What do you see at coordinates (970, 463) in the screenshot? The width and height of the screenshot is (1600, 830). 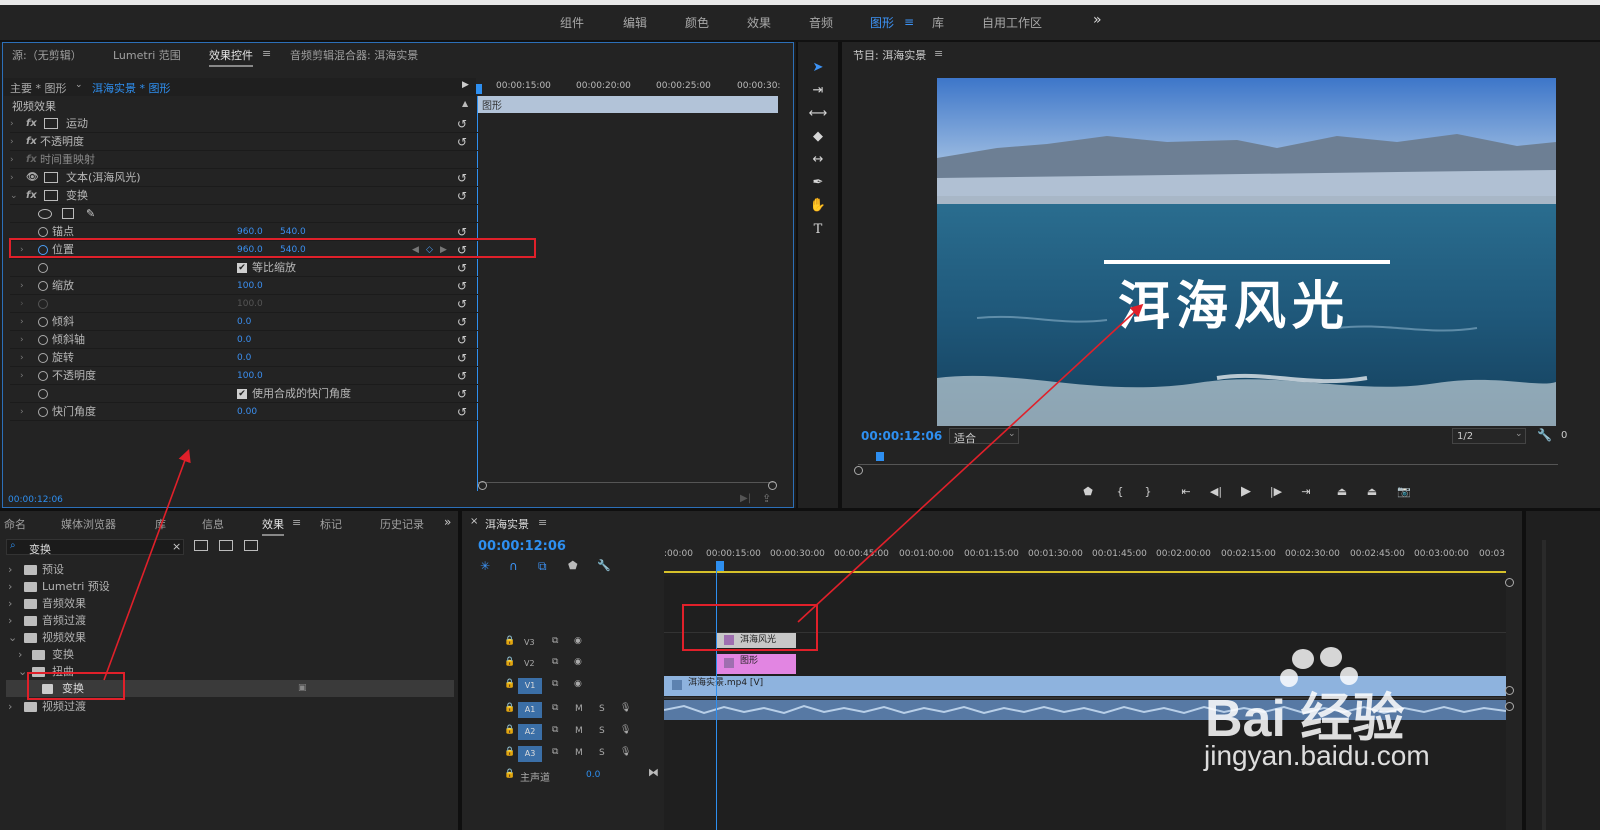 I see `arrow-clip-to-monitor` at bounding box center [970, 463].